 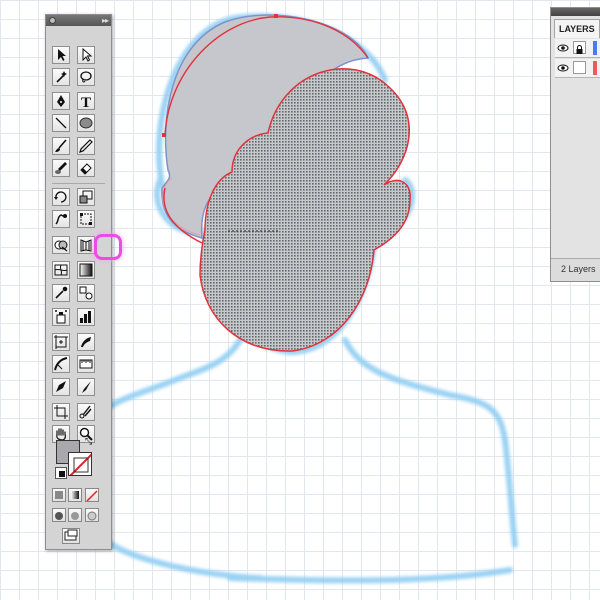 I want to click on warp-tool-icon, so click(x=61, y=219).